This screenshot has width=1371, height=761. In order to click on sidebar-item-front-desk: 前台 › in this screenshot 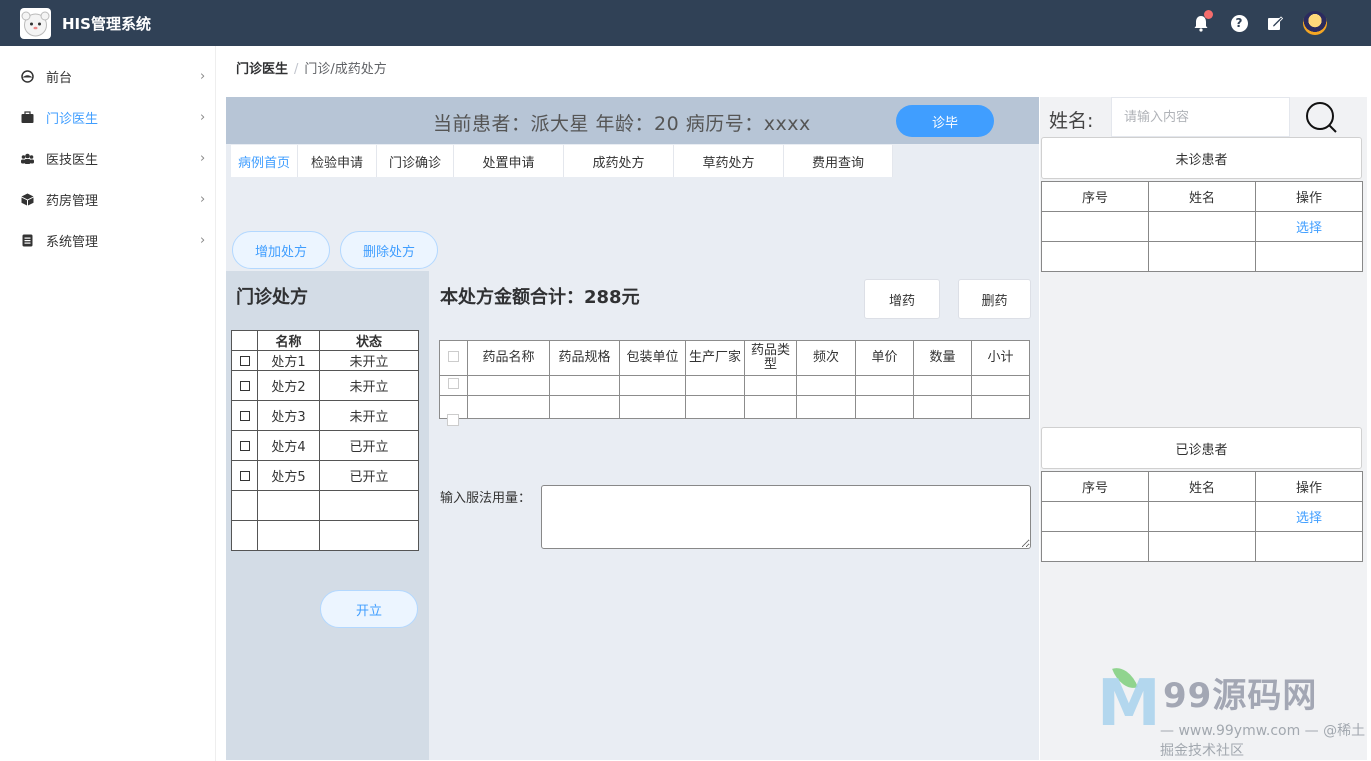, I will do `click(108, 76)`.